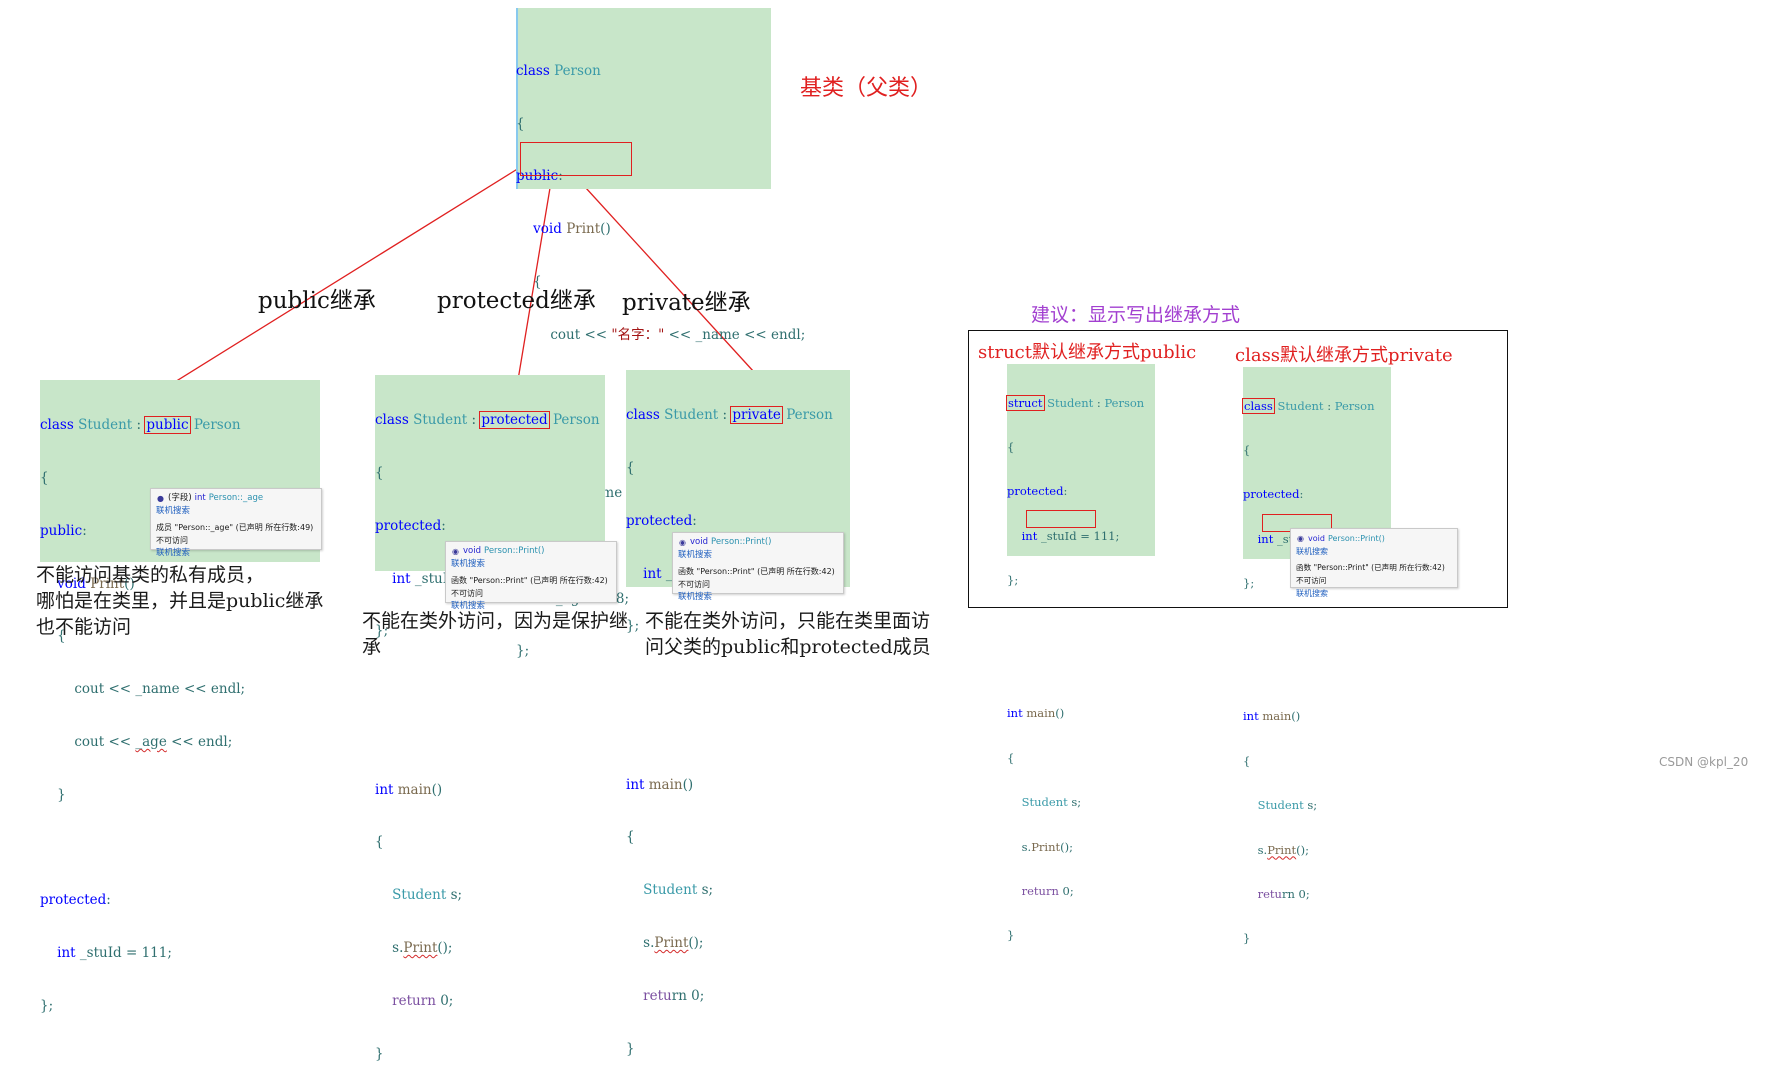  I want to click on label-protected-inheritance: protected继承, so click(516, 301).